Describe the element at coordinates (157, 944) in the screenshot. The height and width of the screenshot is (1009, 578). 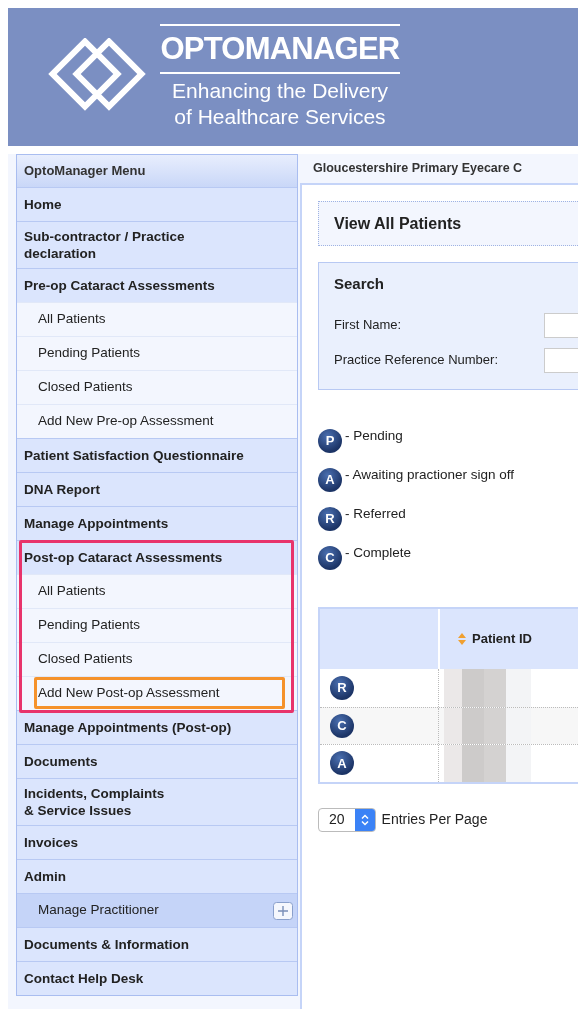
I see `menu-section: Documents & Information` at that location.